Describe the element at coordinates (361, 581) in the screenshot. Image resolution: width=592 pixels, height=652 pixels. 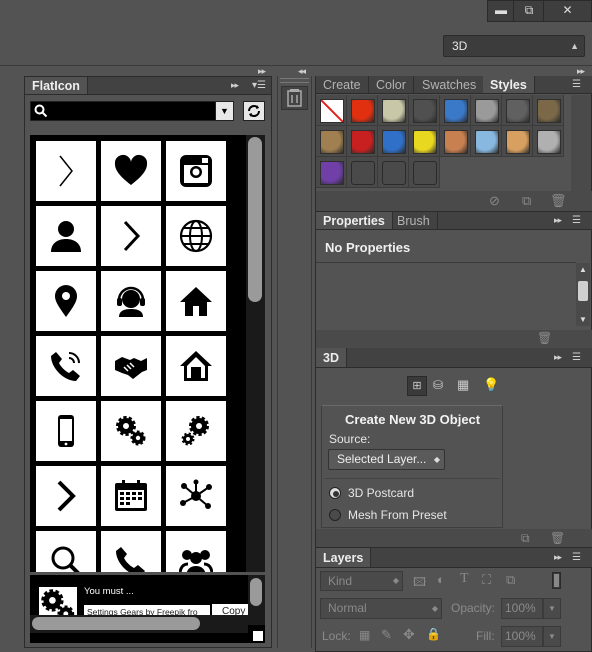
I see `kind-filter-select: Kind ◆` at that location.